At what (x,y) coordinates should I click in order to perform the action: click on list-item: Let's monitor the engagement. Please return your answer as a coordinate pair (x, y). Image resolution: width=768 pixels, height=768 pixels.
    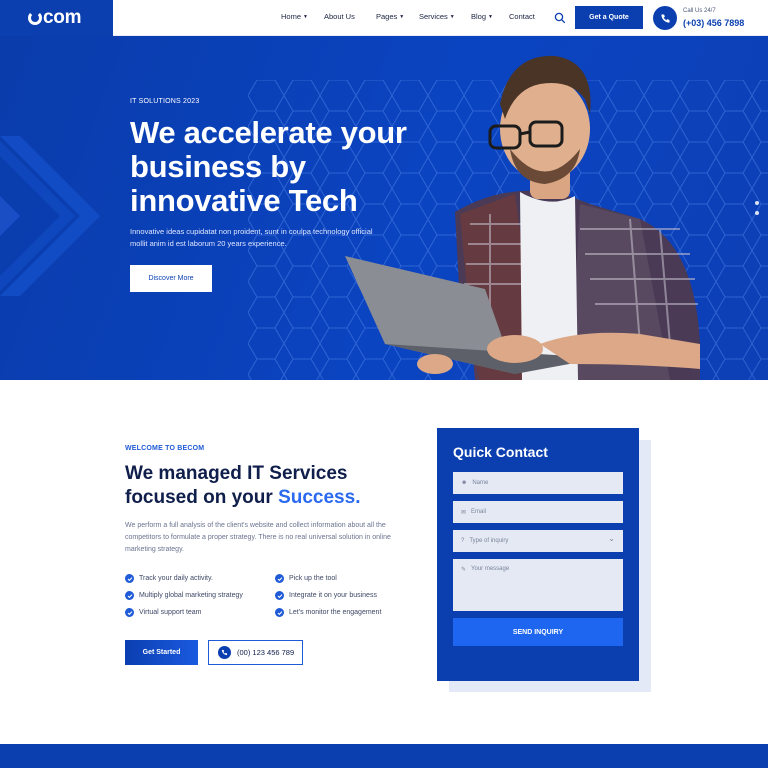
    Looking at the image, I should click on (340, 612).